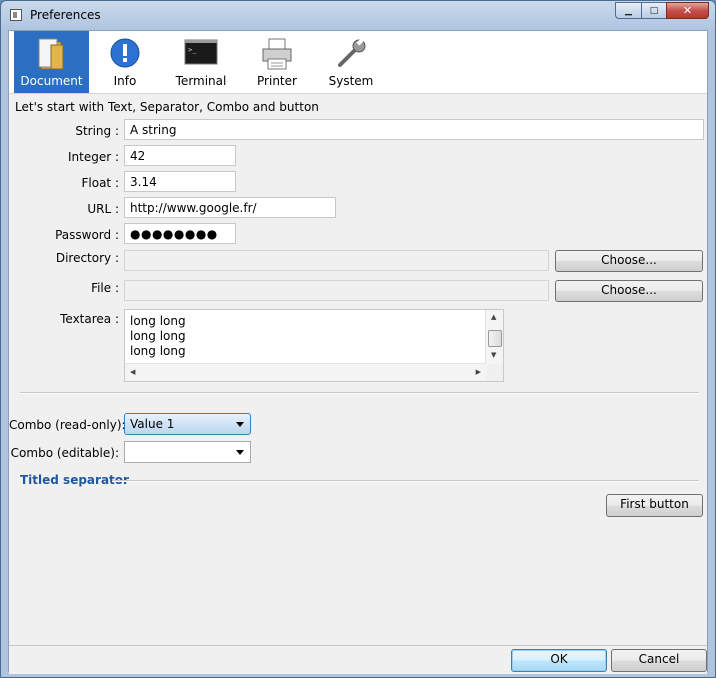 This screenshot has height=678, width=716. I want to click on password-label: Password :, so click(87, 235).